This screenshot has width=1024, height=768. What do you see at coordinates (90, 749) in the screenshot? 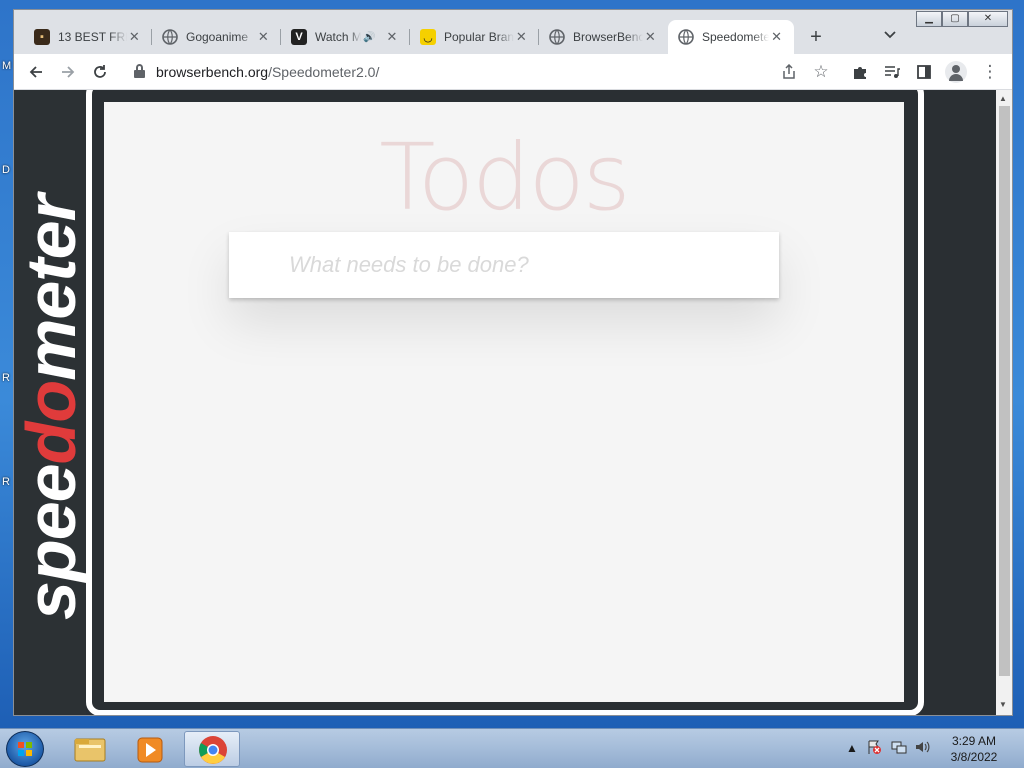
I see `explorer-taskbar-button` at bounding box center [90, 749].